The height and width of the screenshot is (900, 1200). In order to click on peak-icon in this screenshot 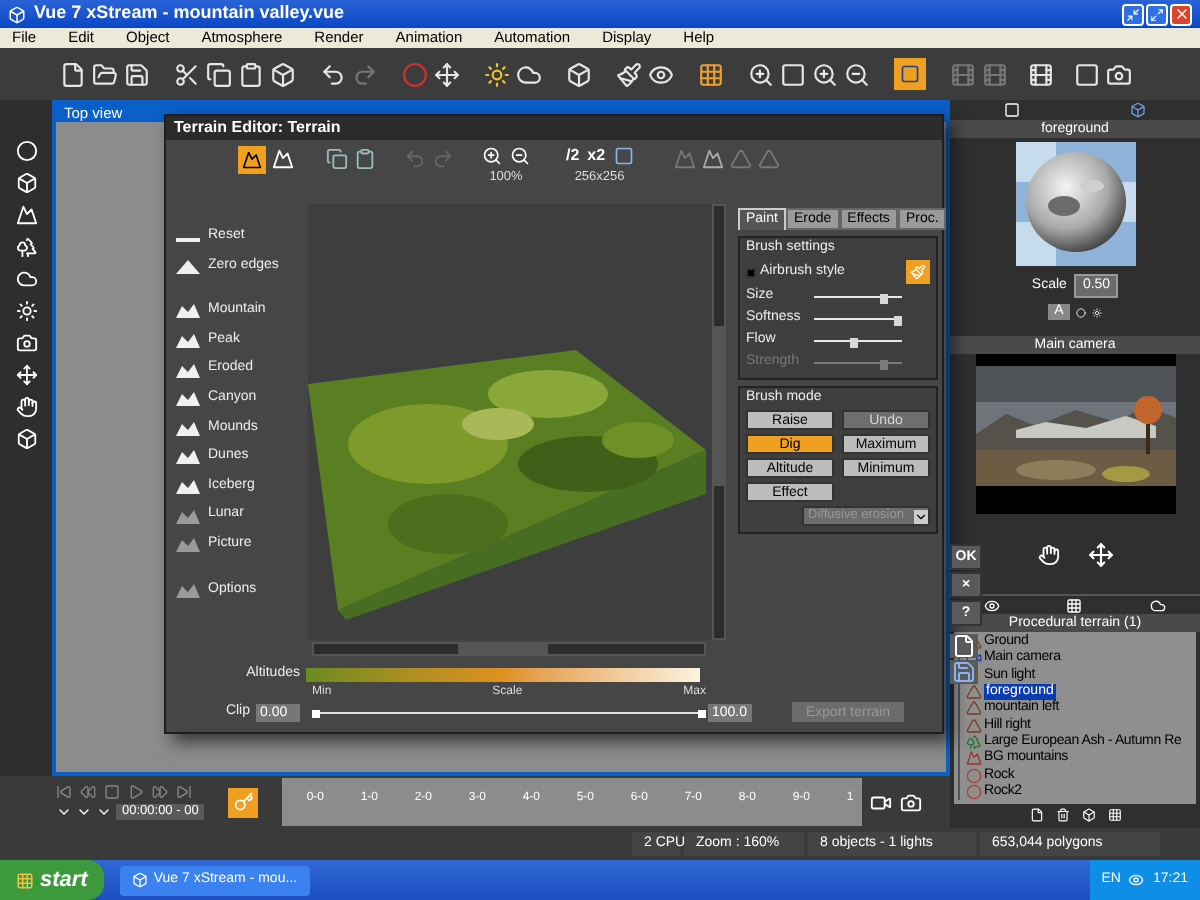, I will do `click(187, 265)`.